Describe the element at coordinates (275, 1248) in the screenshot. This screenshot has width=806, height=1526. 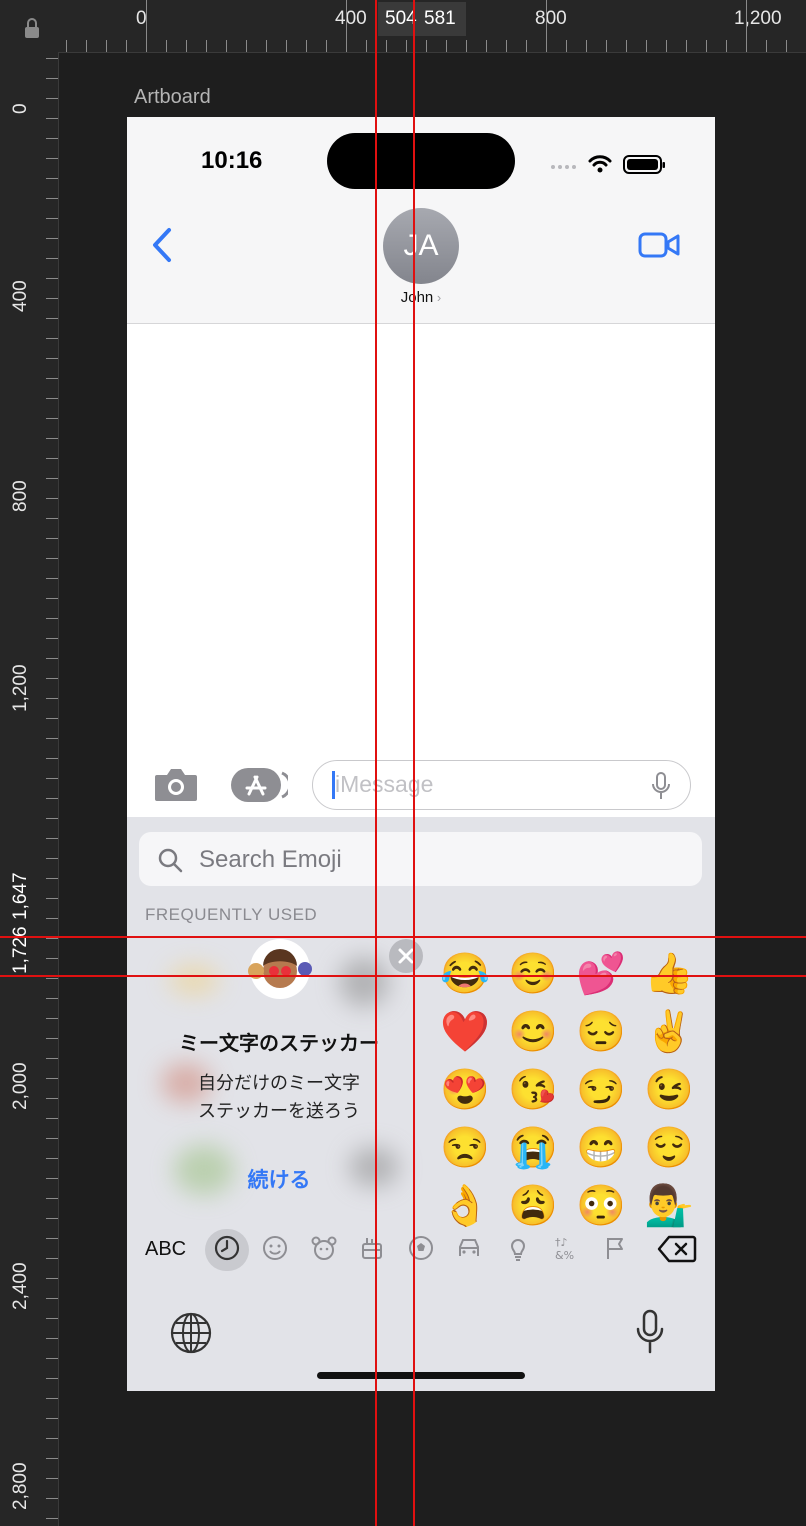
I see `smiley-icon` at that location.